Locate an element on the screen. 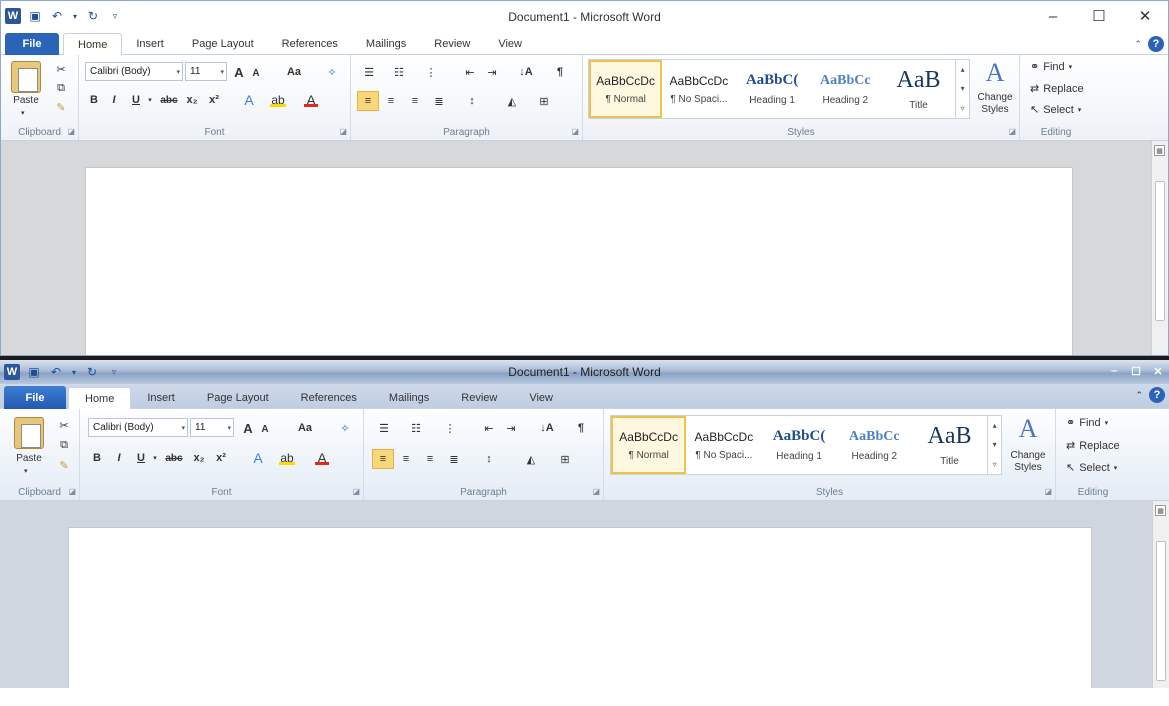  numbering-icon: ☷ is located at coordinates (399, 72).